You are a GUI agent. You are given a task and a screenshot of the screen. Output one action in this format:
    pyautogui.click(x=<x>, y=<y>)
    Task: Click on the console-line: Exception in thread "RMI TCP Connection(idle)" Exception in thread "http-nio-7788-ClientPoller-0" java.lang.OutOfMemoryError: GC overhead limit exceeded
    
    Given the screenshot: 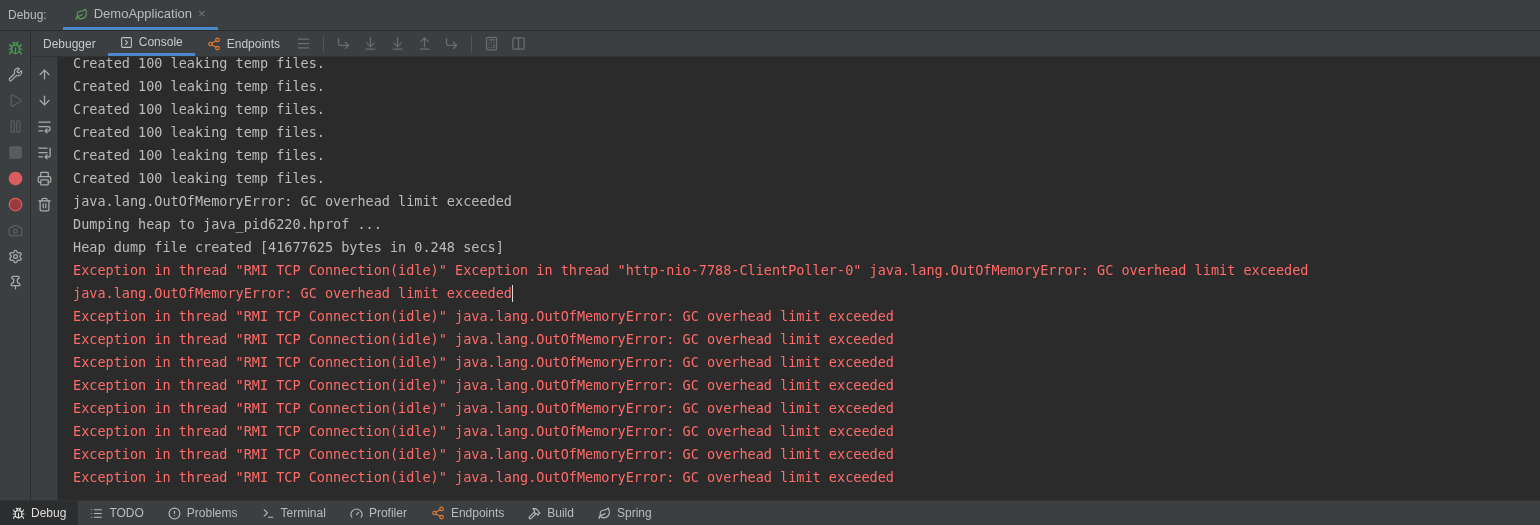 What is the action you would take?
    pyautogui.click(x=691, y=270)
    